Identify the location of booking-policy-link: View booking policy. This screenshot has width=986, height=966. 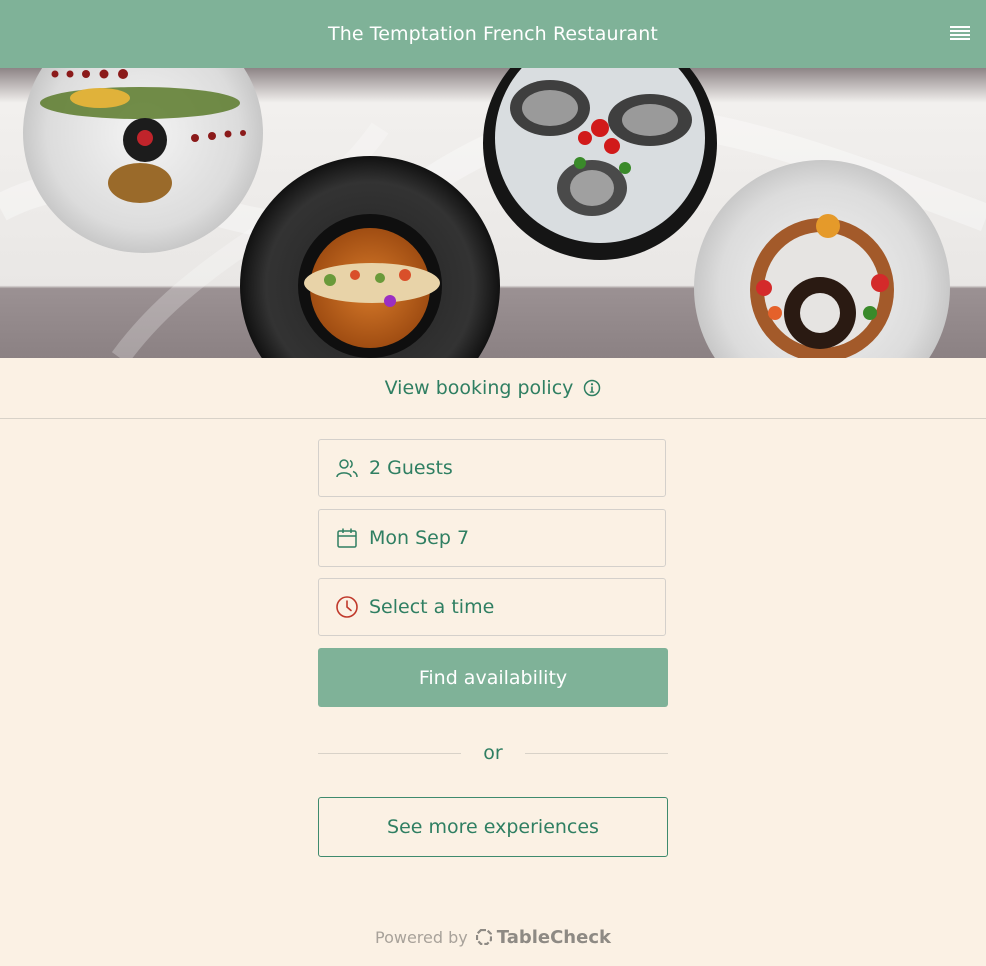
(493, 388).